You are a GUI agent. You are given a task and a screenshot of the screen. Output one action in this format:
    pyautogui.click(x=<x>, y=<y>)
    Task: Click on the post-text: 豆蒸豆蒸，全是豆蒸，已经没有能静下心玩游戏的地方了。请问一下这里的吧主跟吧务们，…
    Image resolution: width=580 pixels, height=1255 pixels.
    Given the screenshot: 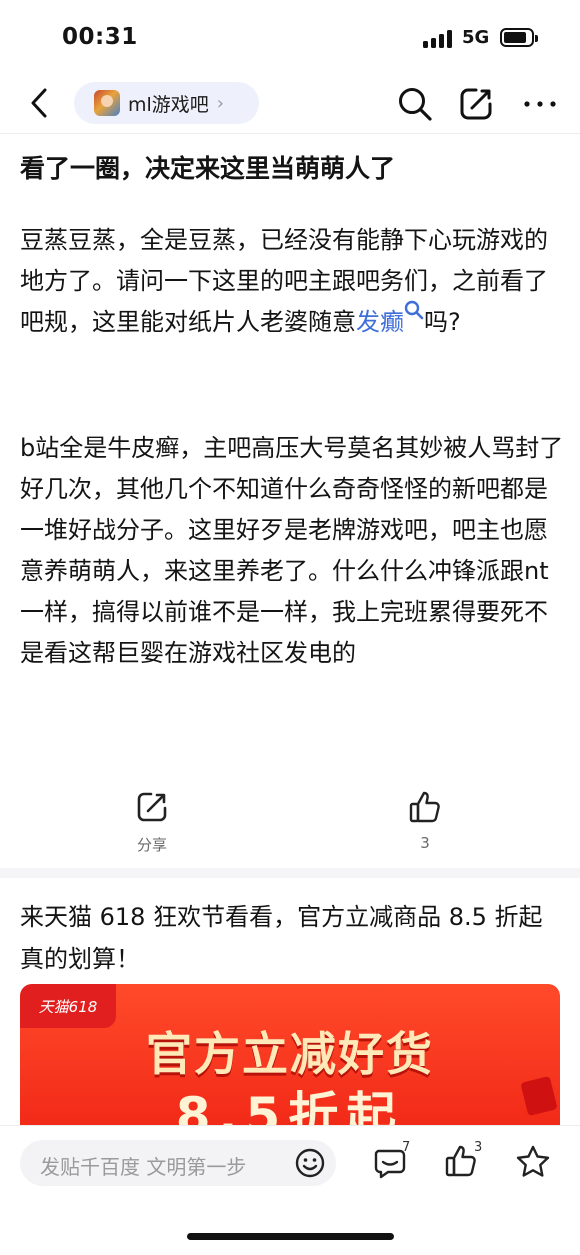 What is the action you would take?
    pyautogui.click(x=284, y=281)
    